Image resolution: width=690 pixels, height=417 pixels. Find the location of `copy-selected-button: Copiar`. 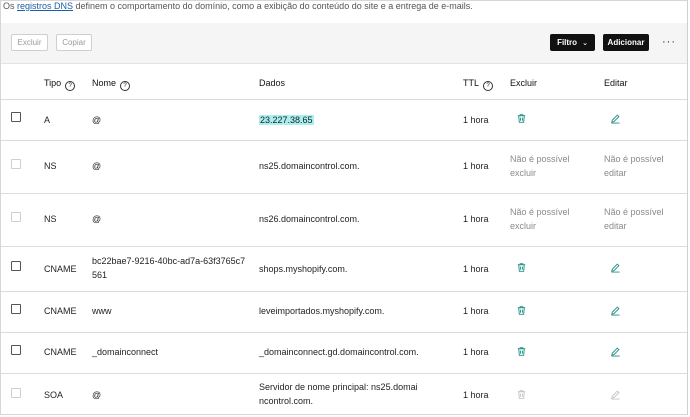

copy-selected-button: Copiar is located at coordinates (74, 42).